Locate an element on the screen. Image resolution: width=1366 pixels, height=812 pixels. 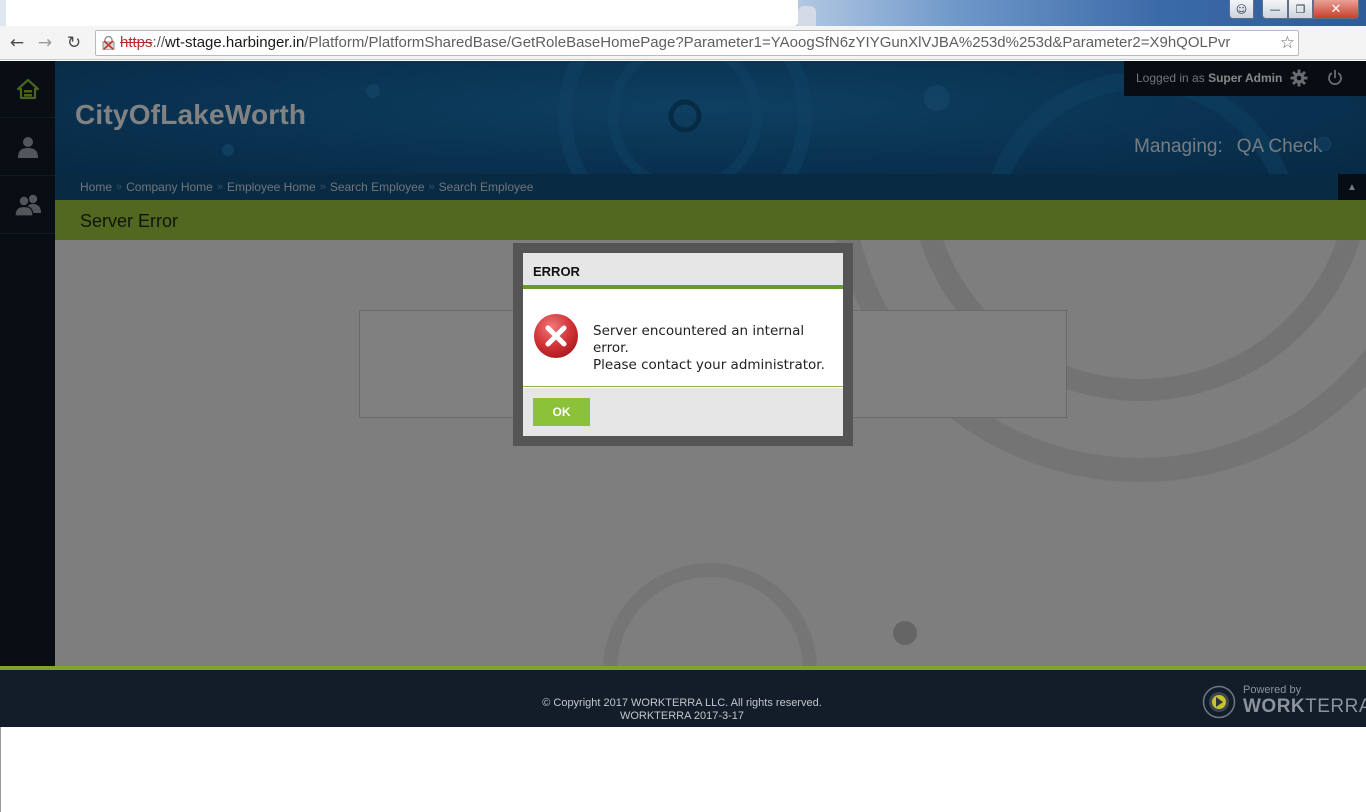
url-scheme: https is located at coordinates (136, 42).